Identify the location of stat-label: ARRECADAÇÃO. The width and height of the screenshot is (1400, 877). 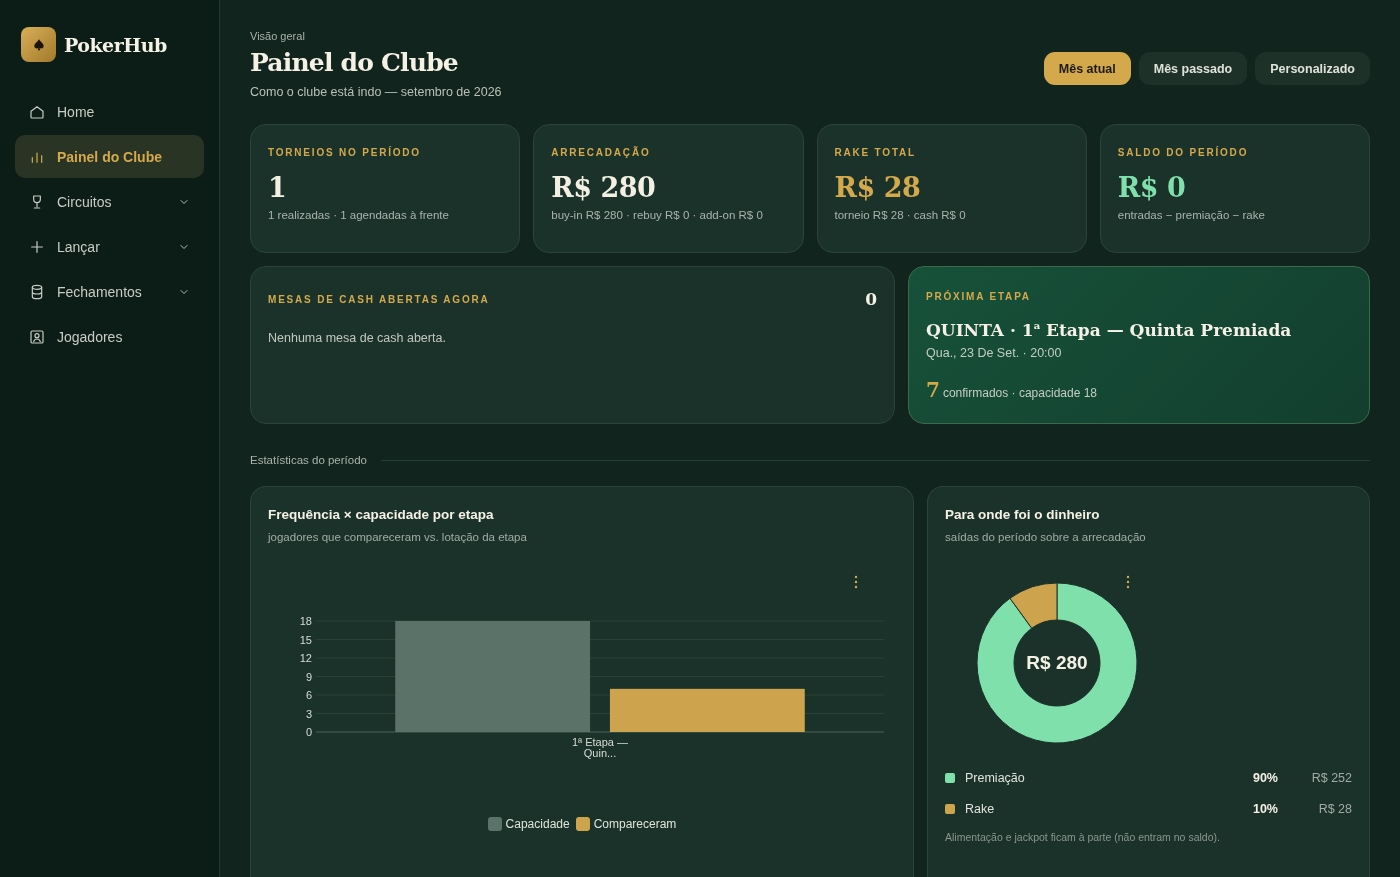
(601, 152).